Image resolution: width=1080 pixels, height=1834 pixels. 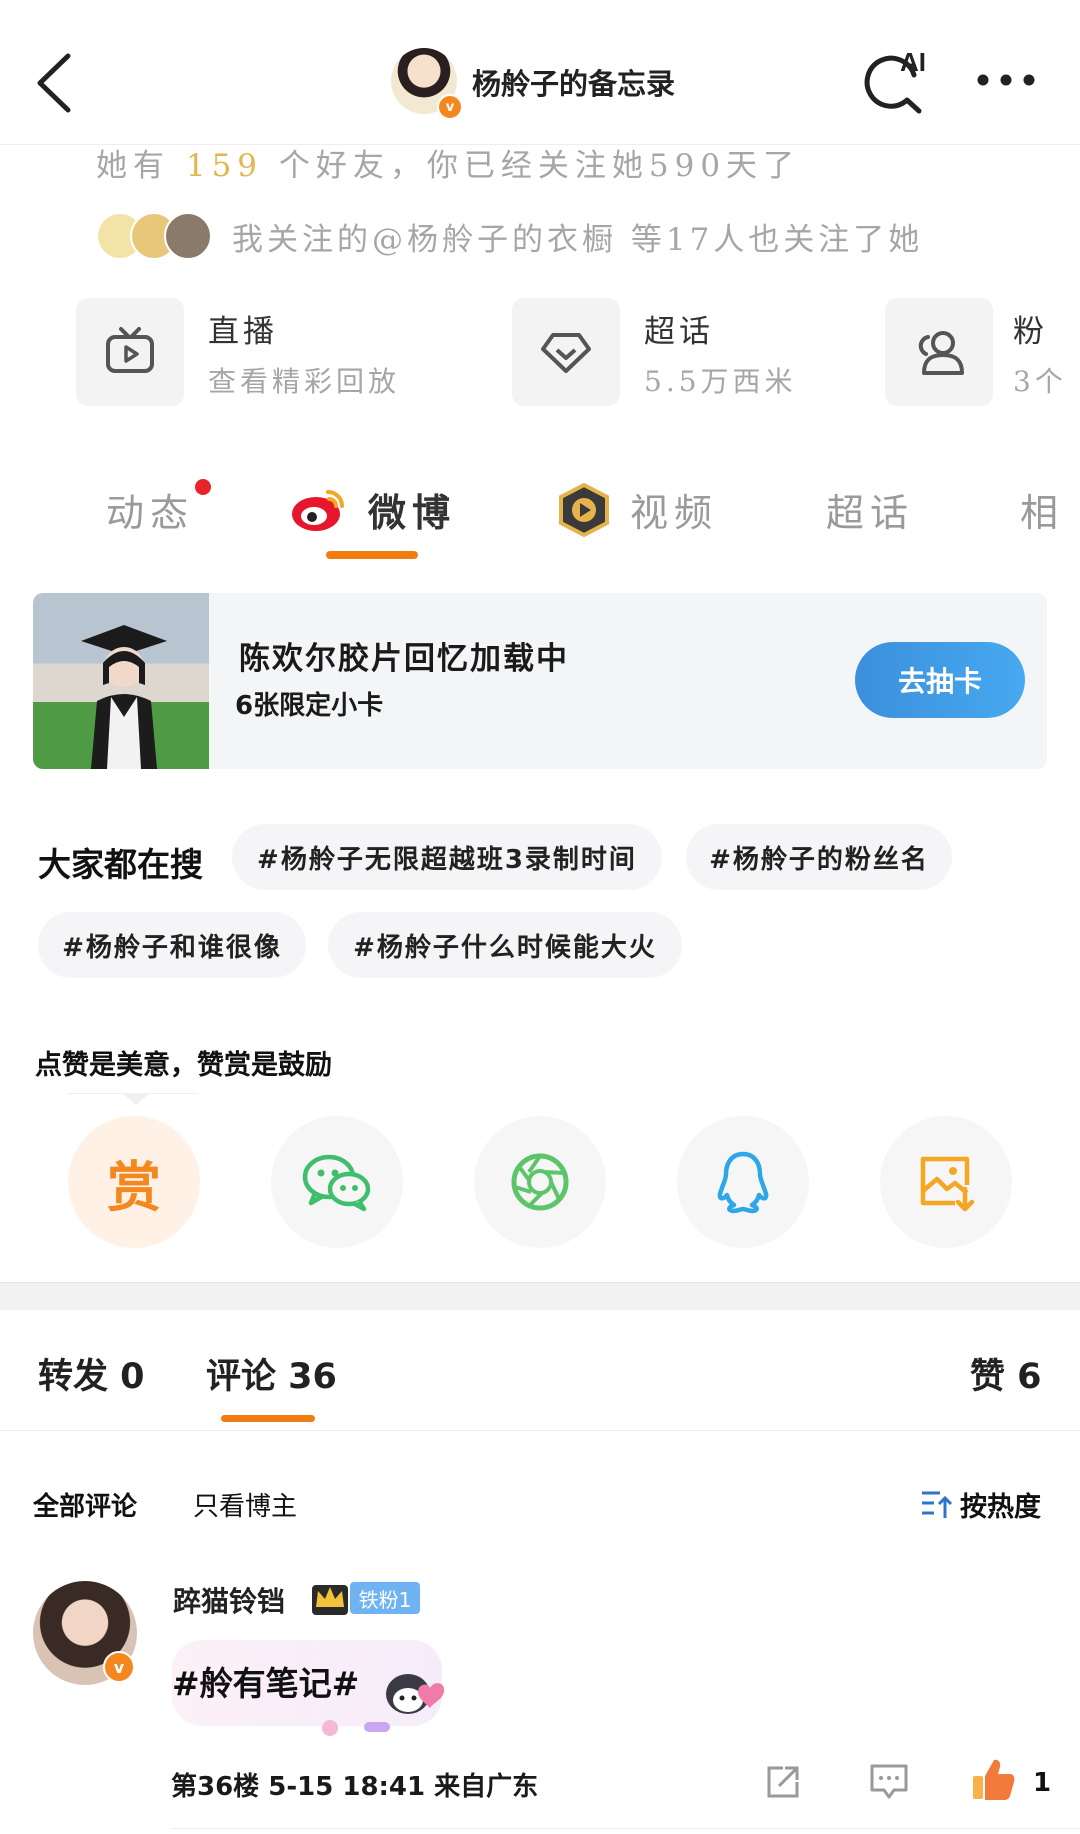 What do you see at coordinates (119, 1667) in the screenshot?
I see `commenter-verified-badge: v` at bounding box center [119, 1667].